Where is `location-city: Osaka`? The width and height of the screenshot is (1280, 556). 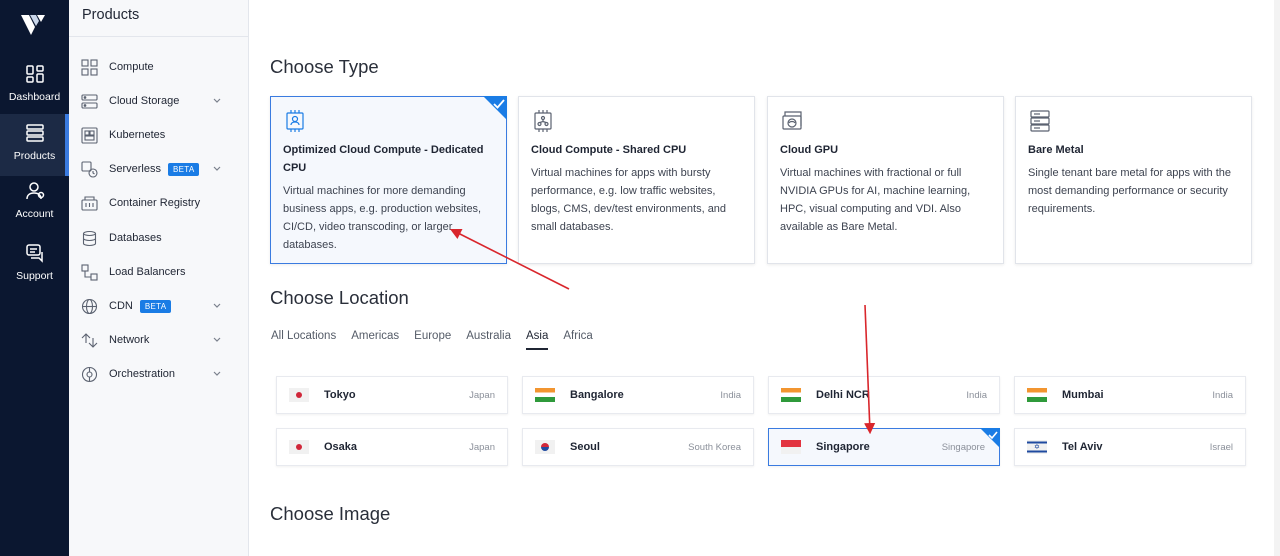
location-city: Osaka is located at coordinates (341, 447).